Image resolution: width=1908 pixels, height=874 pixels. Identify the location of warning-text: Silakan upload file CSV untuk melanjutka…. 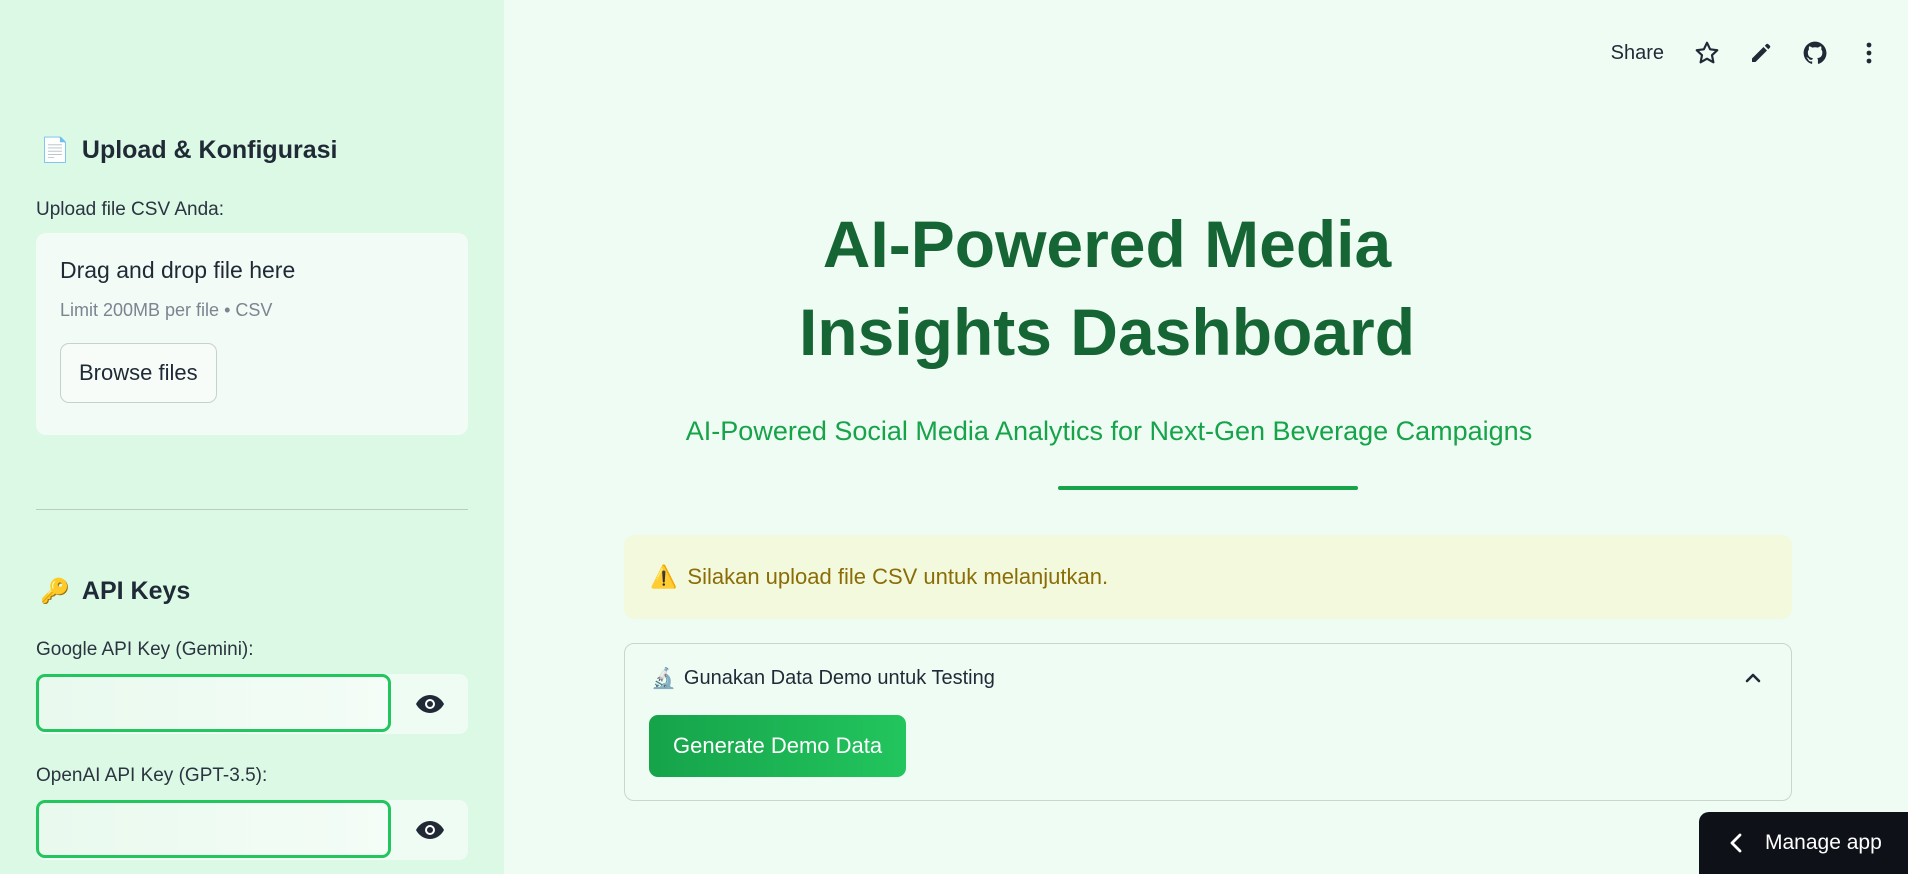
(898, 576).